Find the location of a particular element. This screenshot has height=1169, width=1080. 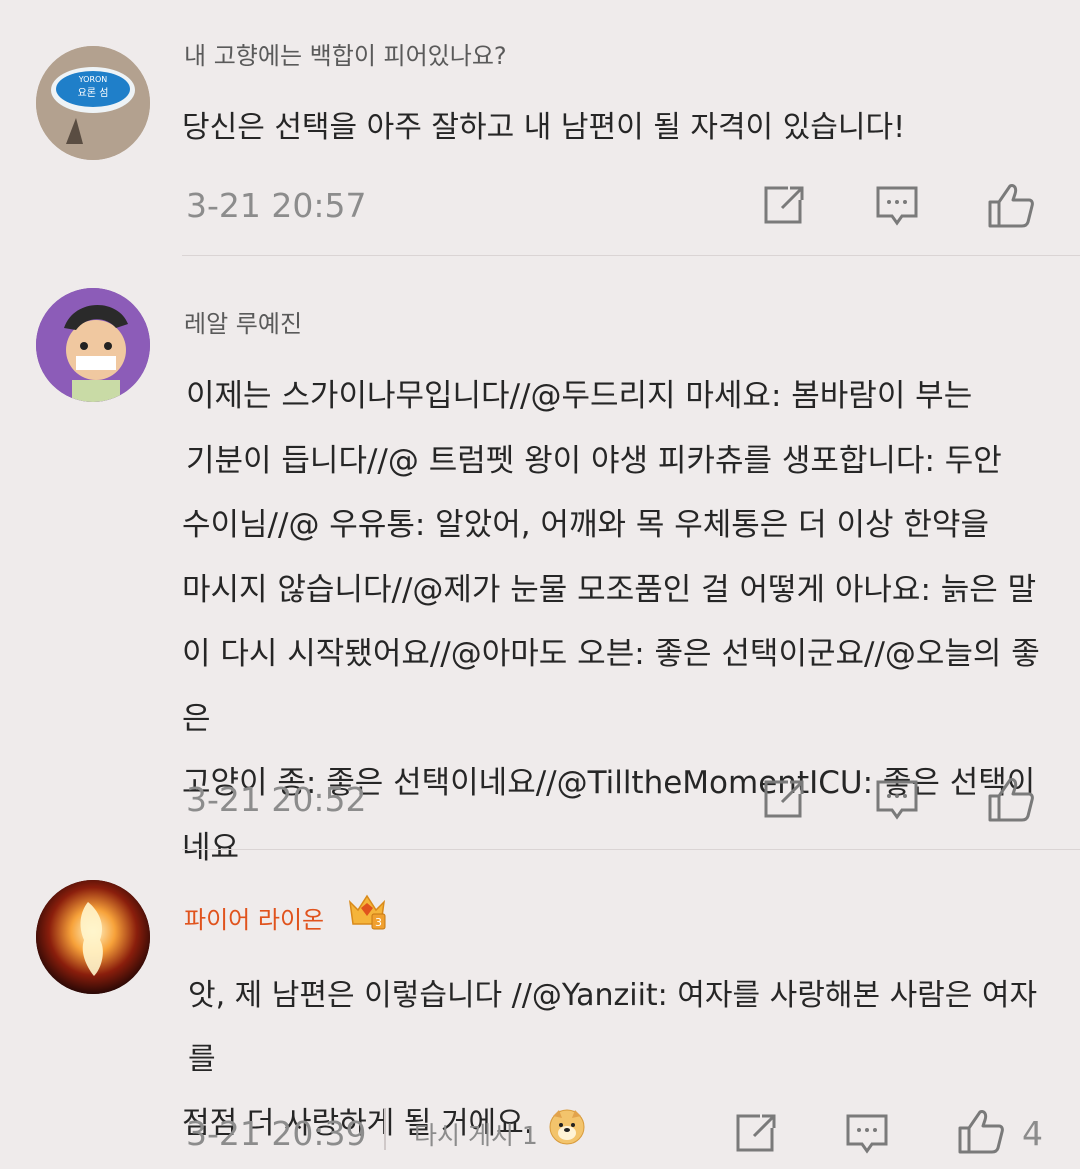

author-name: 파이어 라이온 is located at coordinates (254, 917).